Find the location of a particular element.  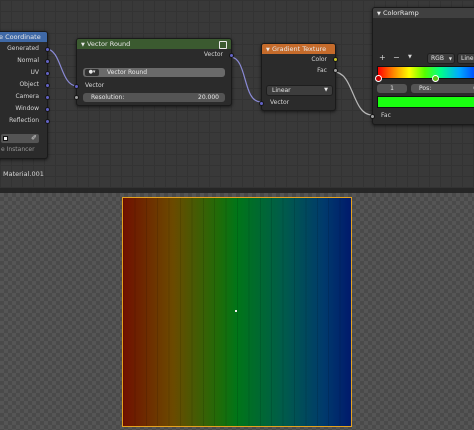

socket-reflection is located at coordinates (47, 121).